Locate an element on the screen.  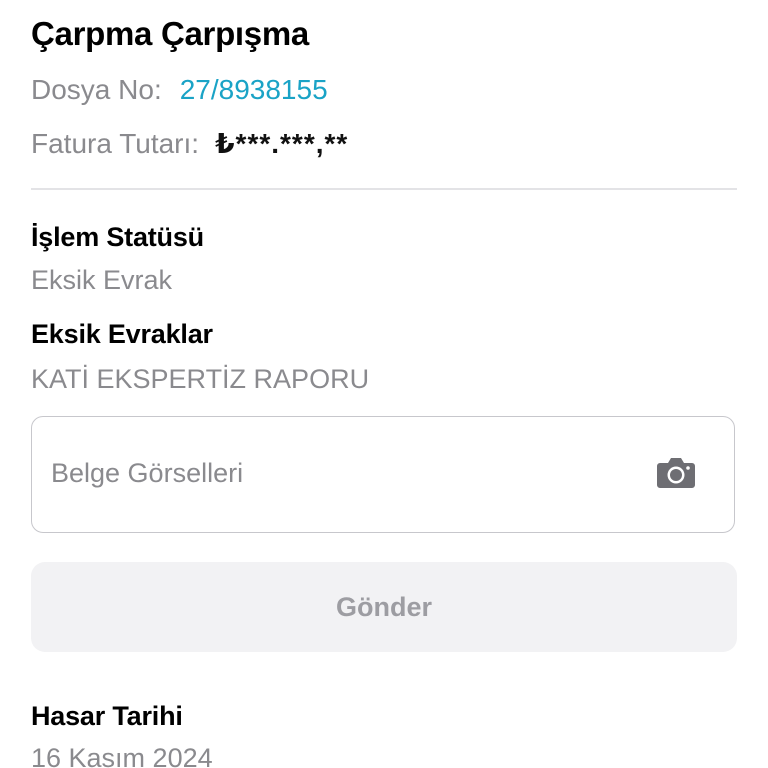
send-button-label: Gönder is located at coordinates (383, 607).